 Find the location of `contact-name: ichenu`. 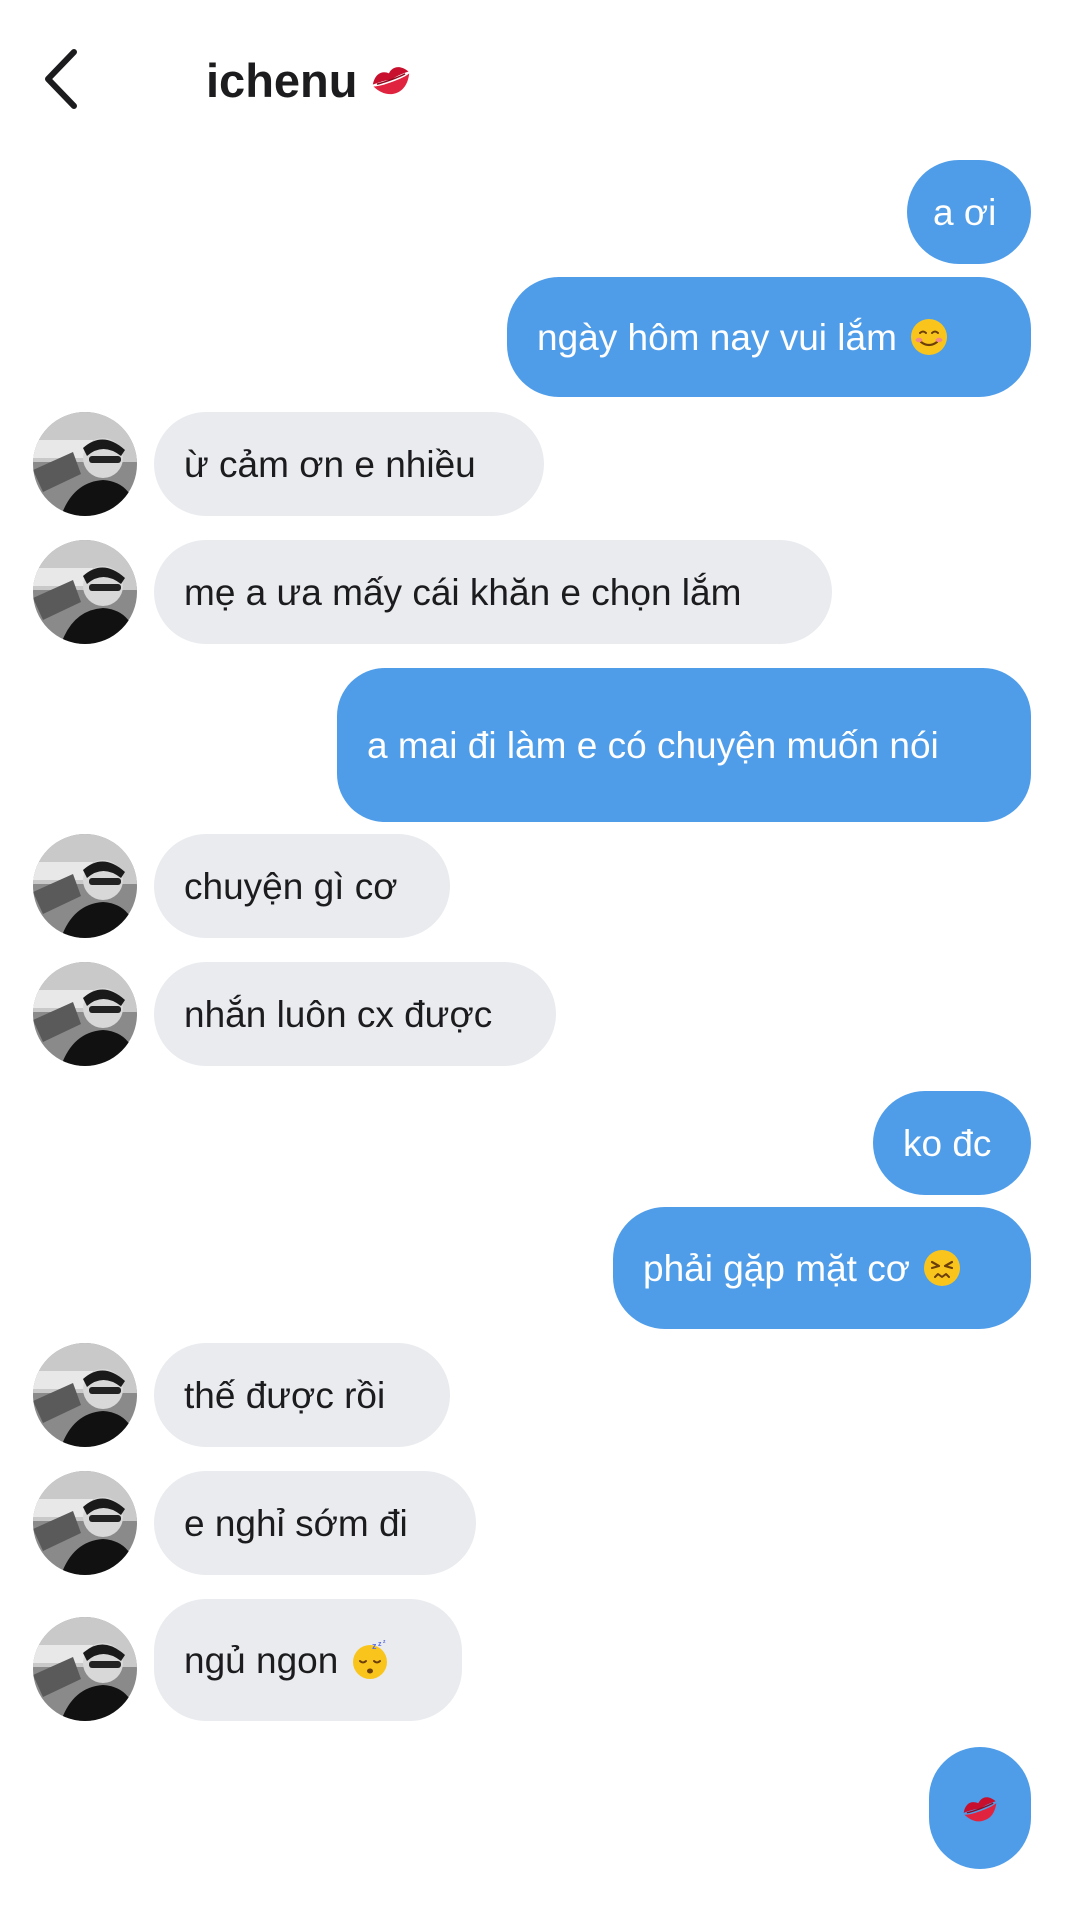

contact-name: ichenu is located at coordinates (281, 81).